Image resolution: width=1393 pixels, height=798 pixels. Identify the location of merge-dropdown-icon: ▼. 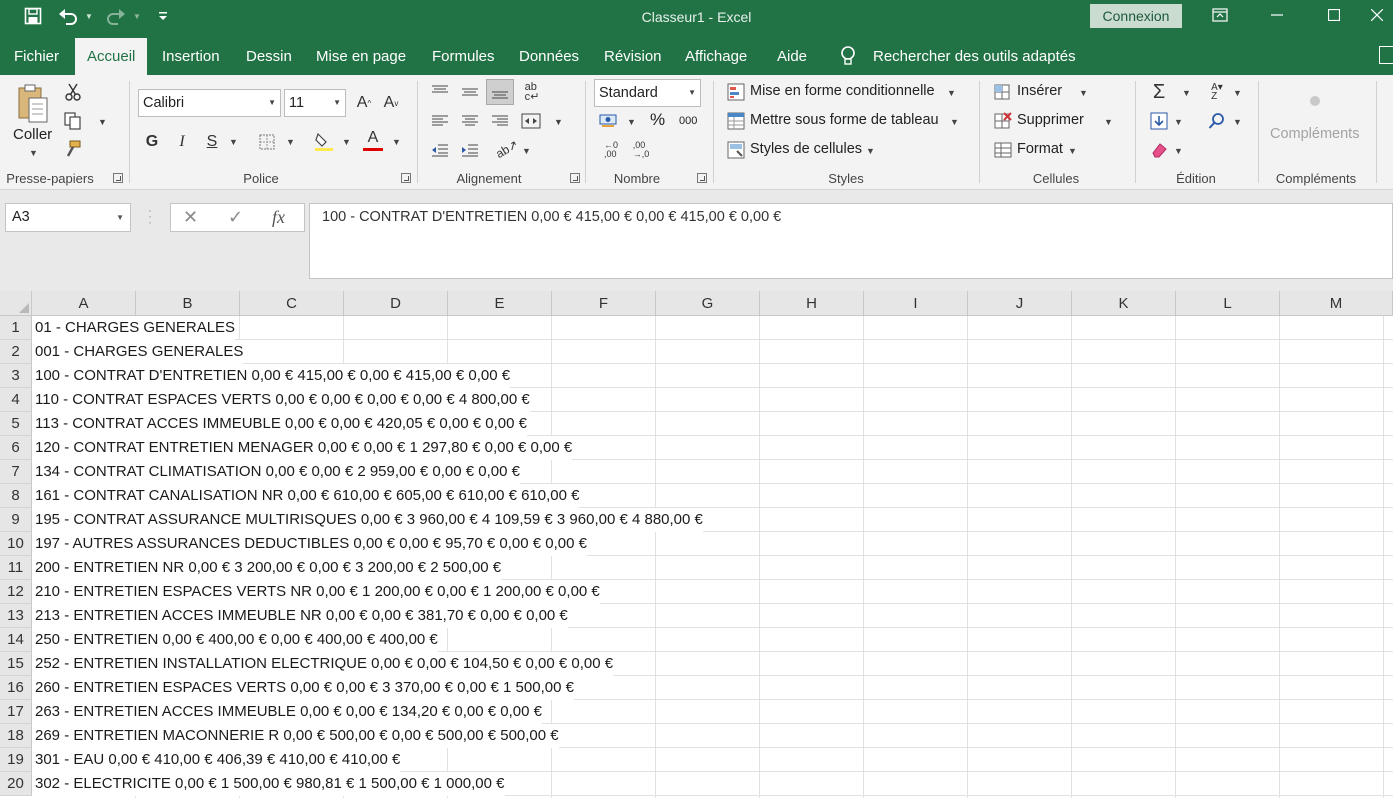
(558, 122).